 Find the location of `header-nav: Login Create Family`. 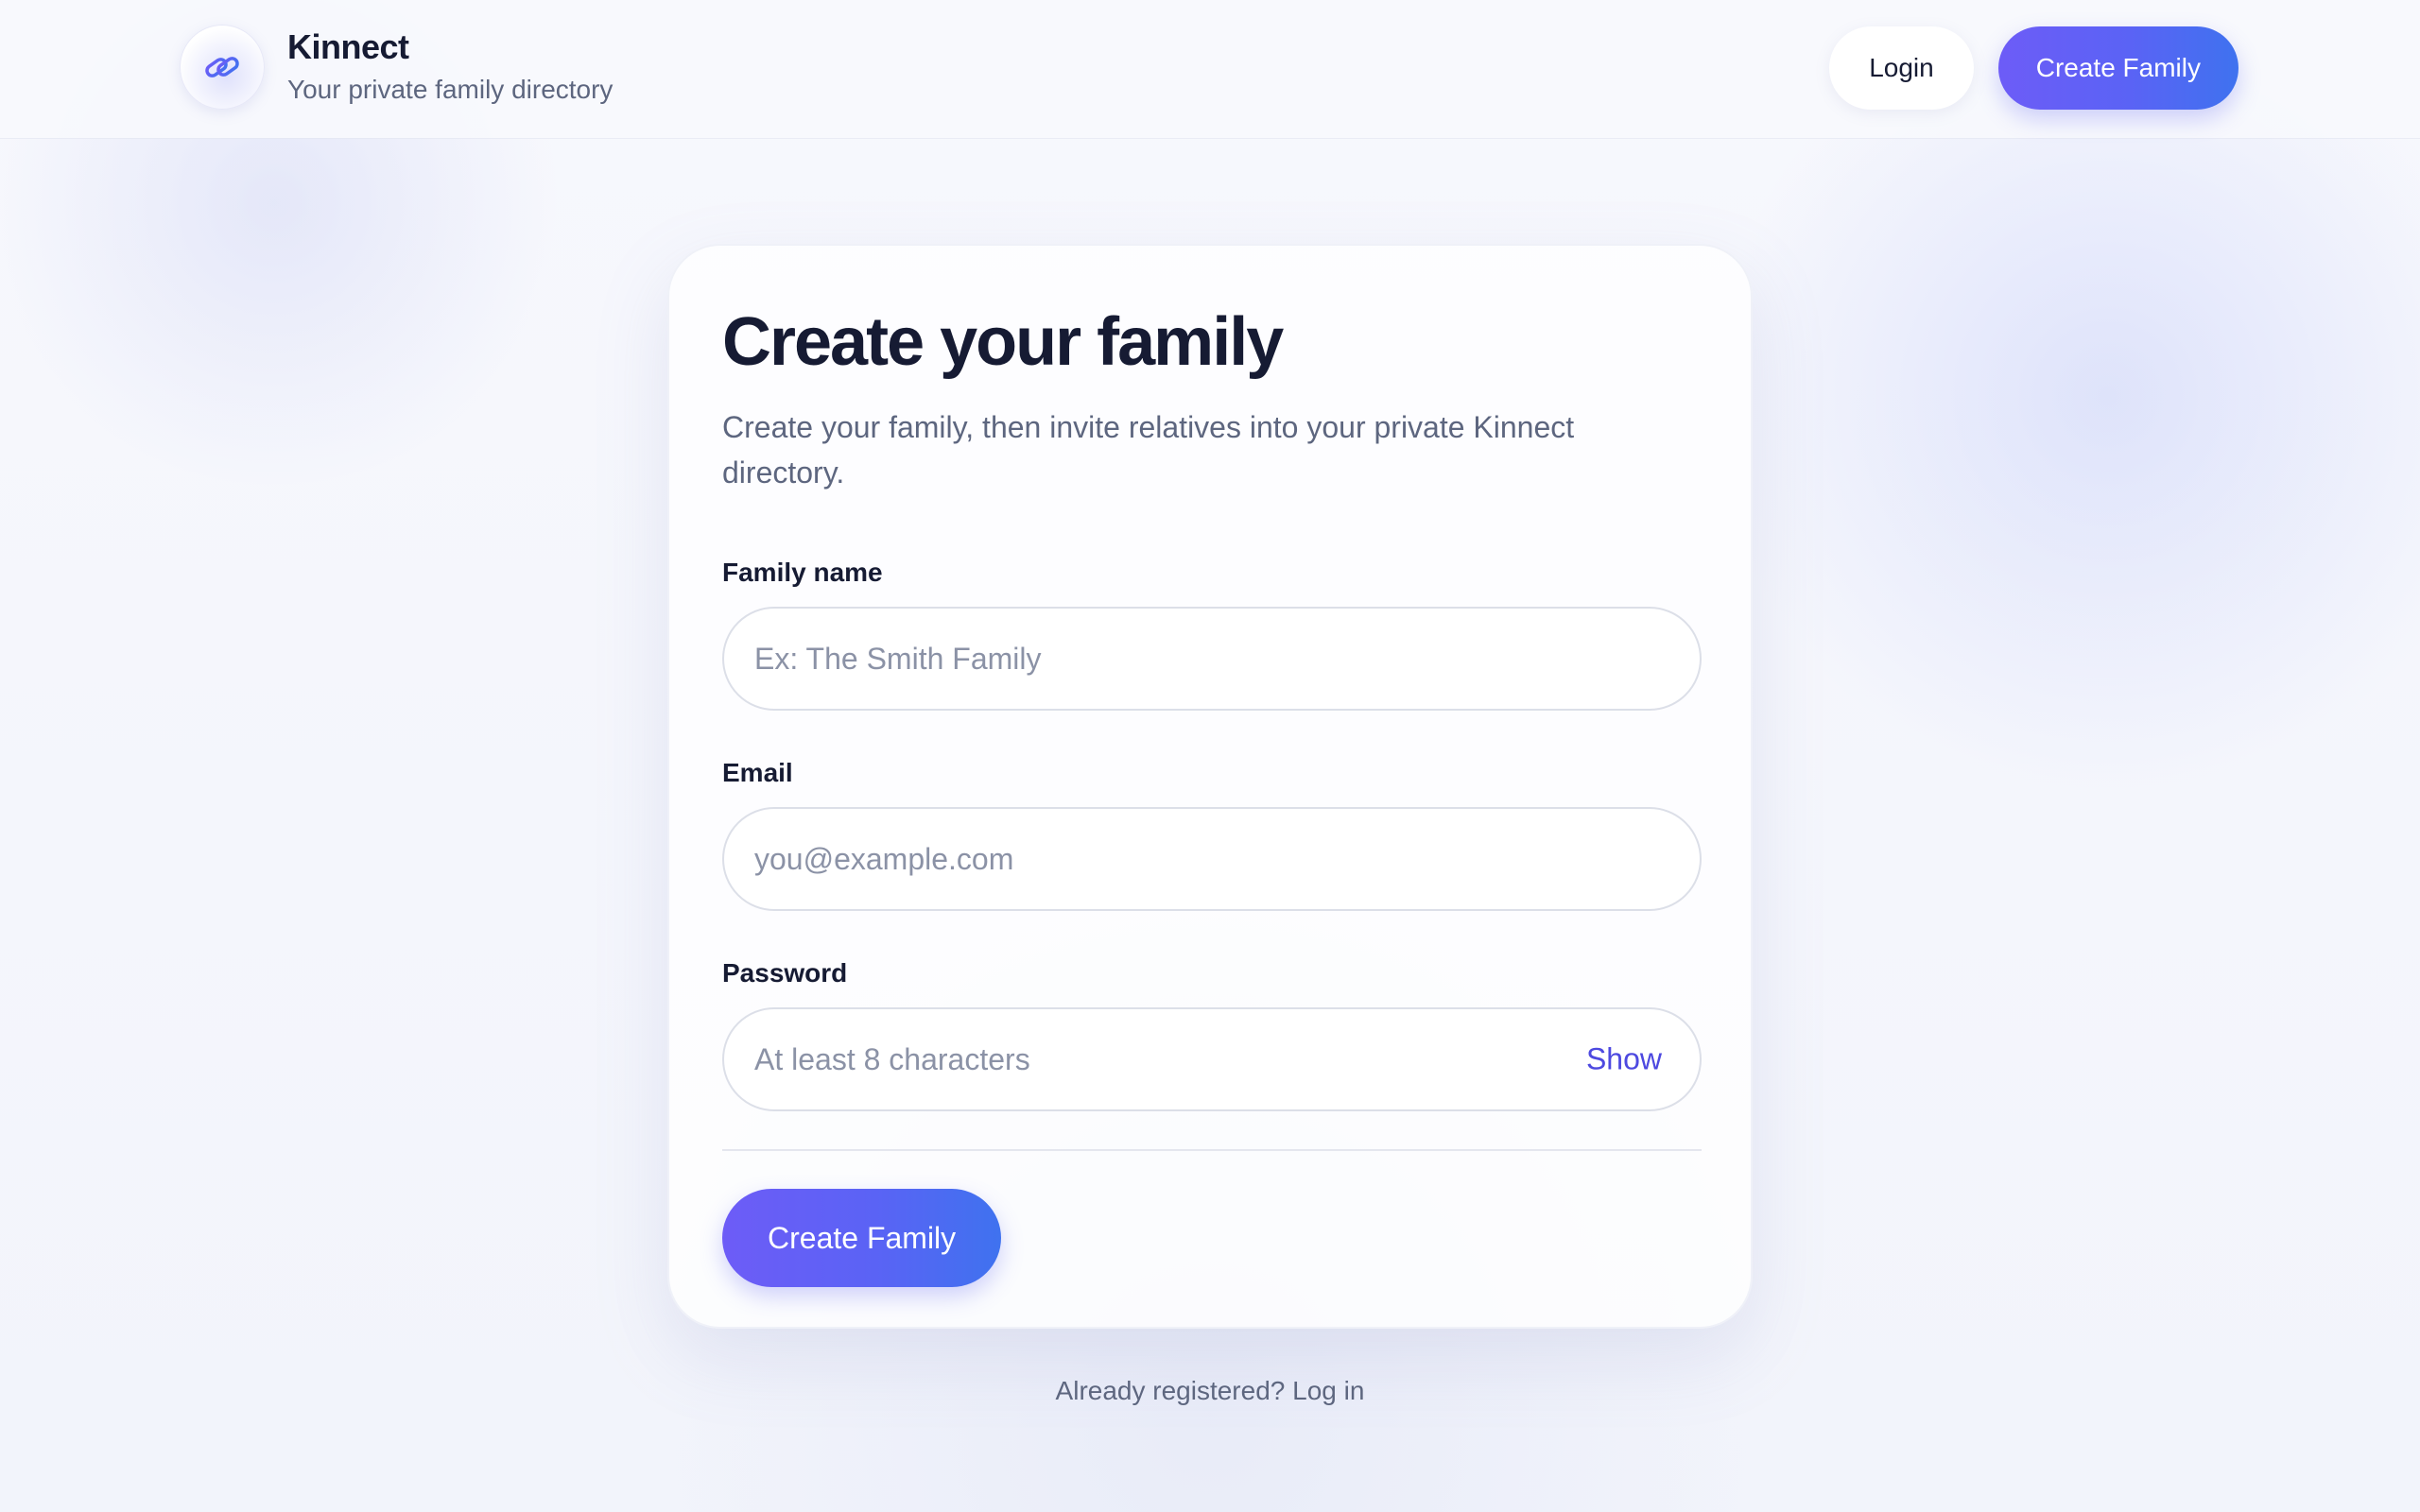

header-nav: Login Create Family is located at coordinates (2033, 68).